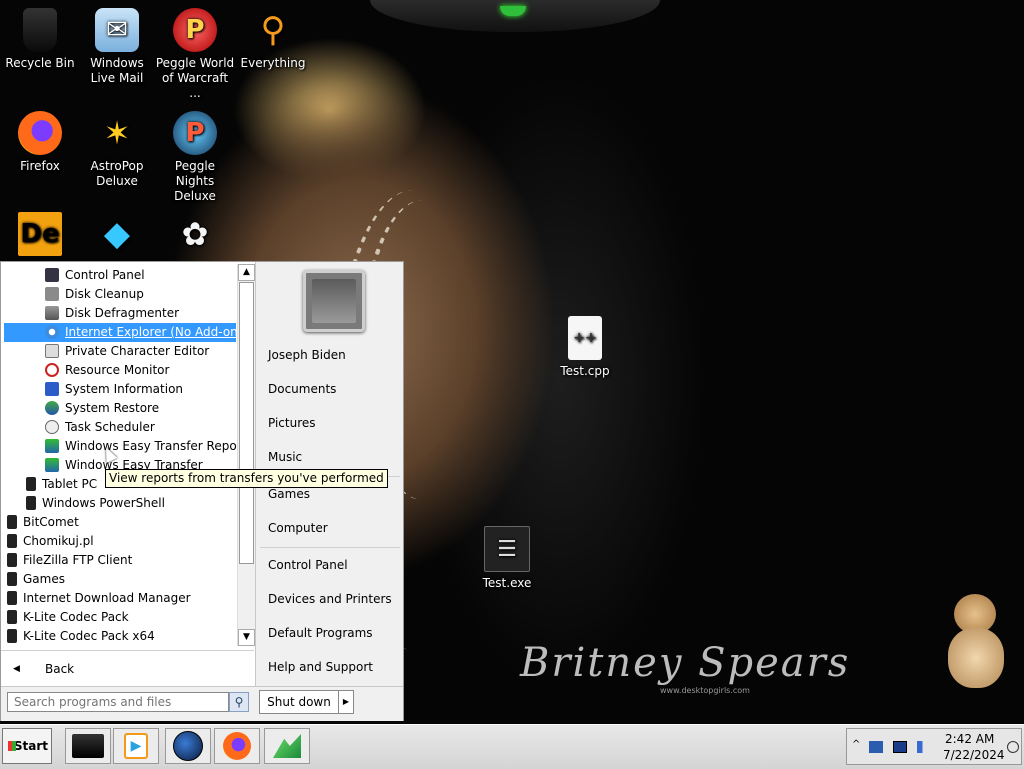 Image resolution: width=1024 pixels, height=769 pixels. I want to click on program-list-scrollbar: ▲ ▼, so click(246, 455).